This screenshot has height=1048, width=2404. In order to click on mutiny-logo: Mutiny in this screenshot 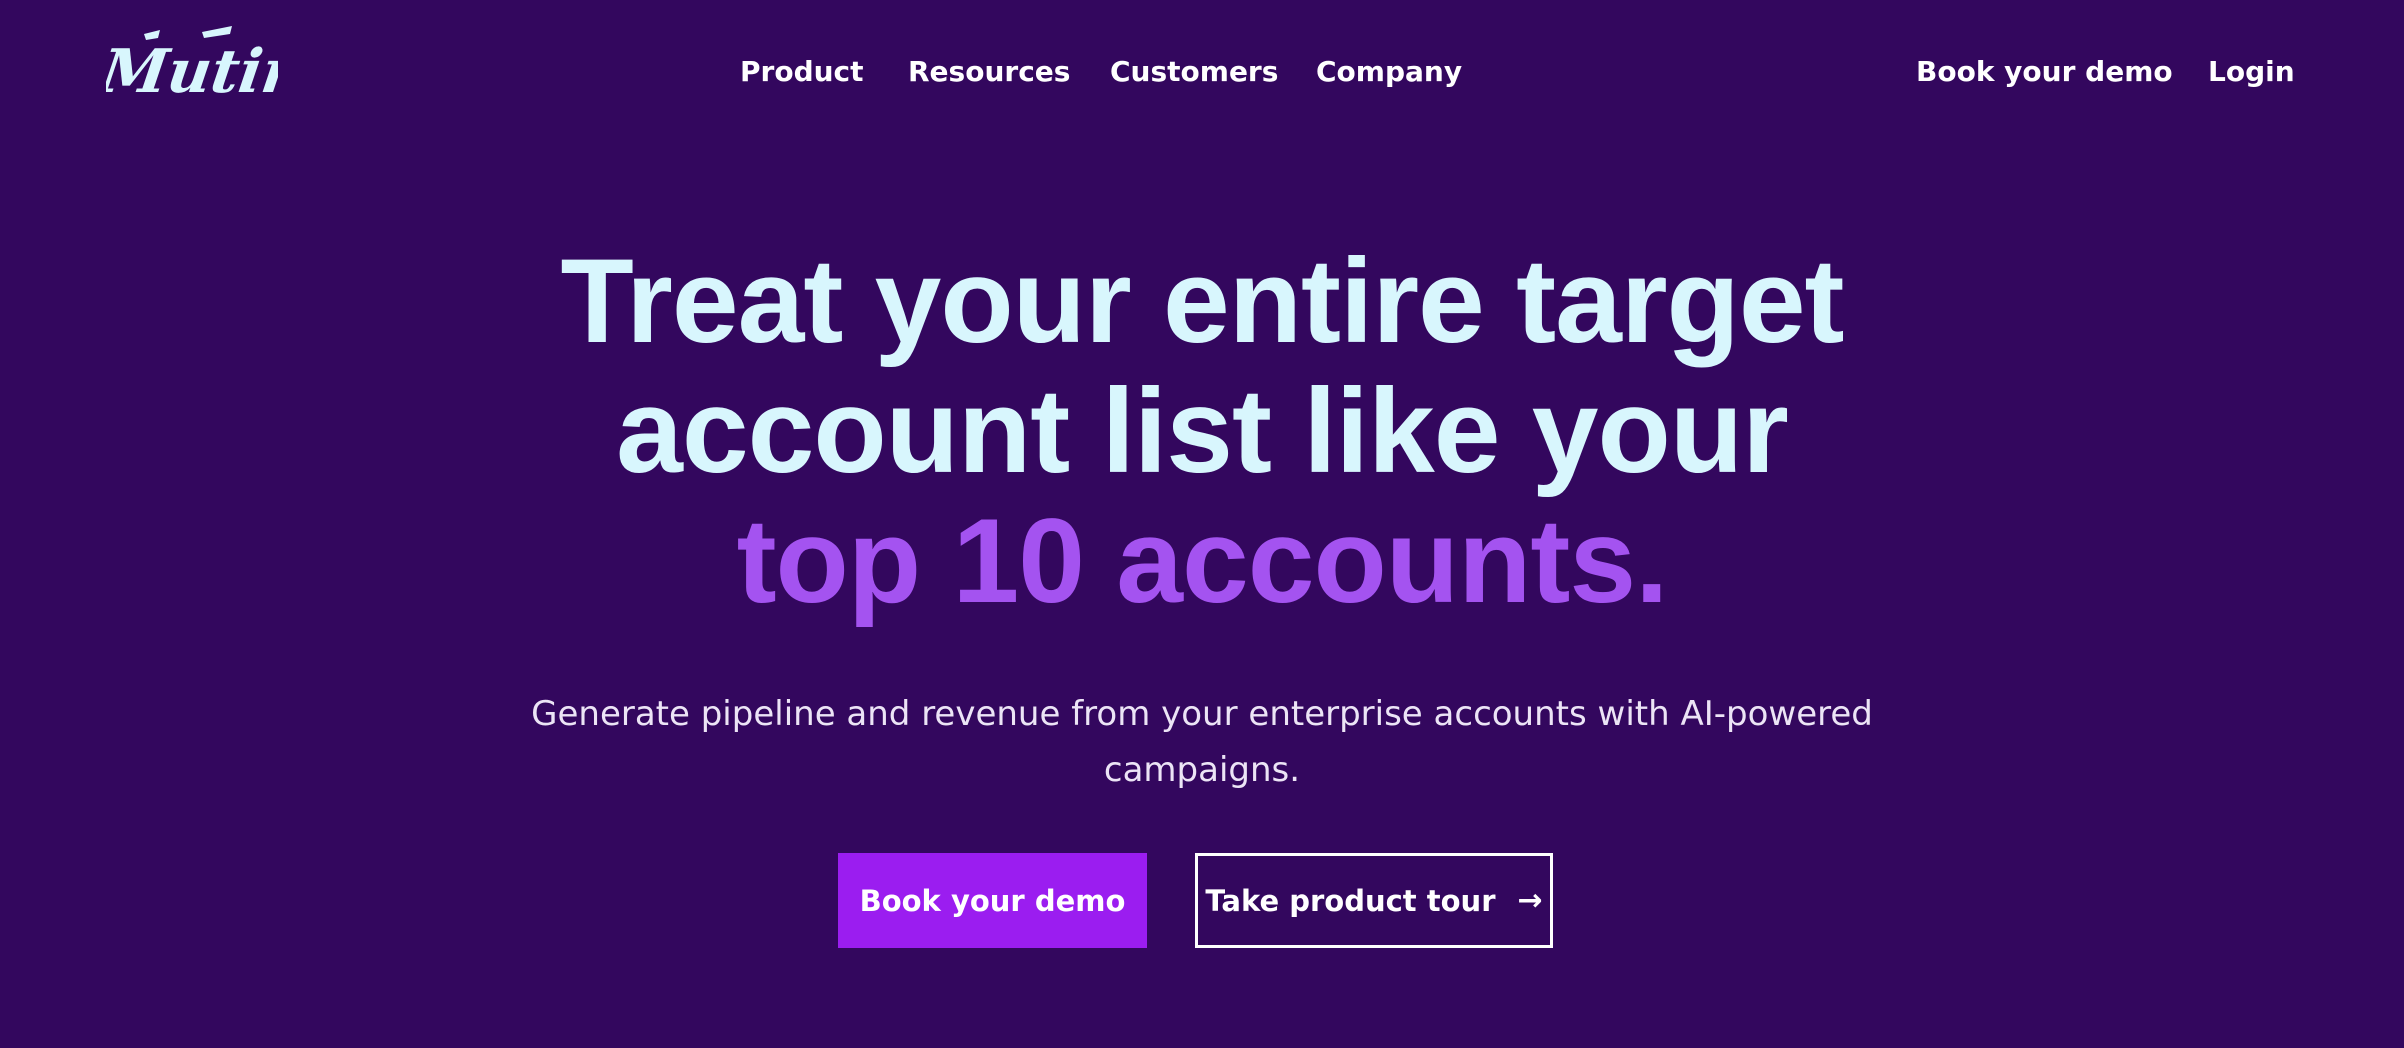, I will do `click(192, 71)`.